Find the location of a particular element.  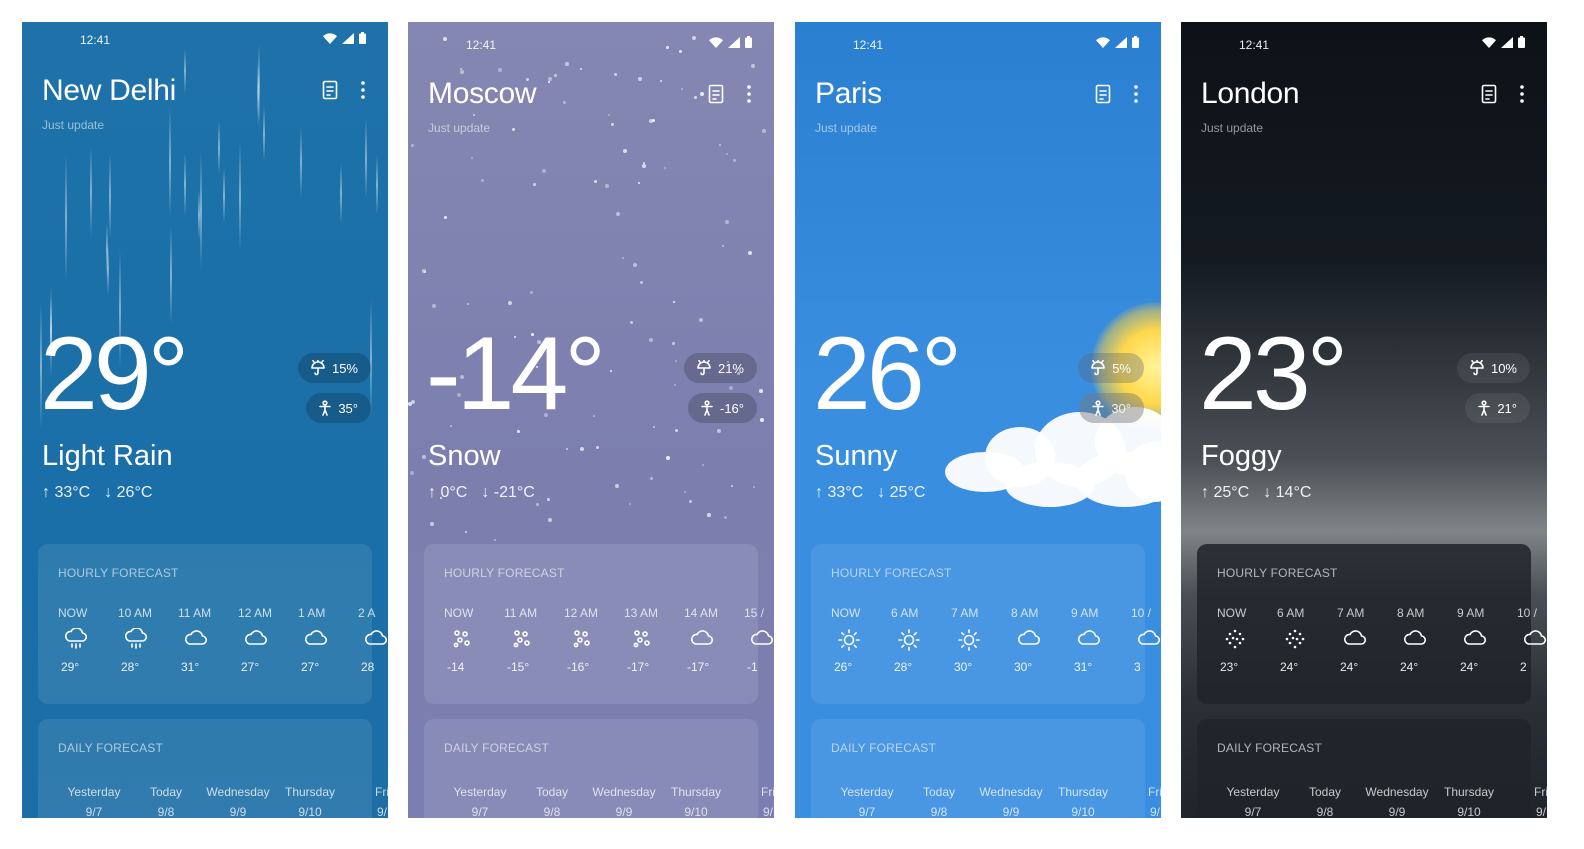

precipitation-value: 5% is located at coordinates (1121, 368).